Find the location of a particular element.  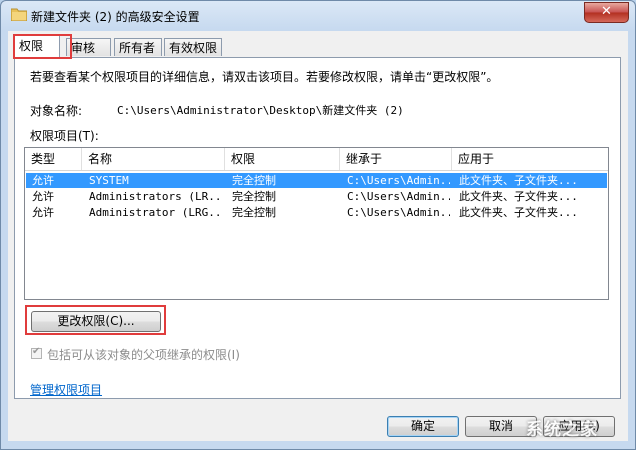

list-header: 类型 名称 权限 继承于 应用于 is located at coordinates (316, 159).